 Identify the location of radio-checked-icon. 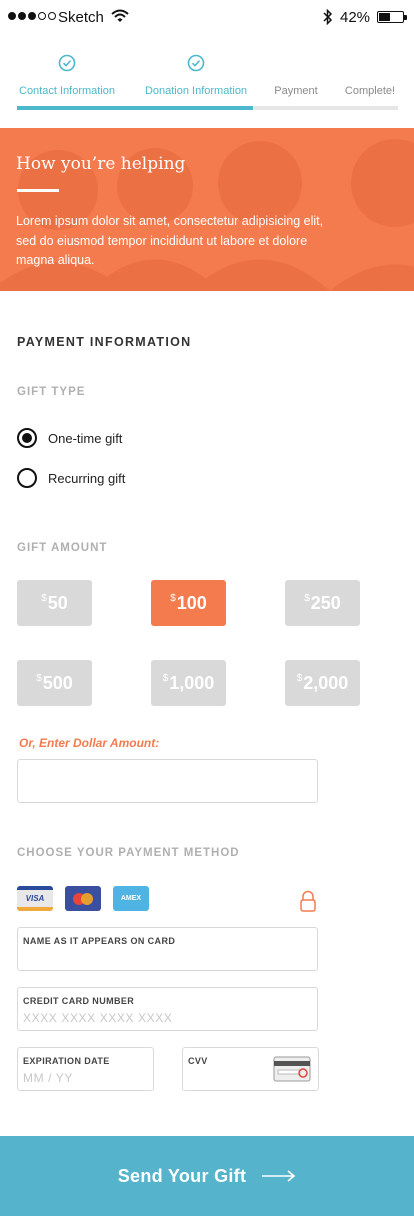
(27, 438).